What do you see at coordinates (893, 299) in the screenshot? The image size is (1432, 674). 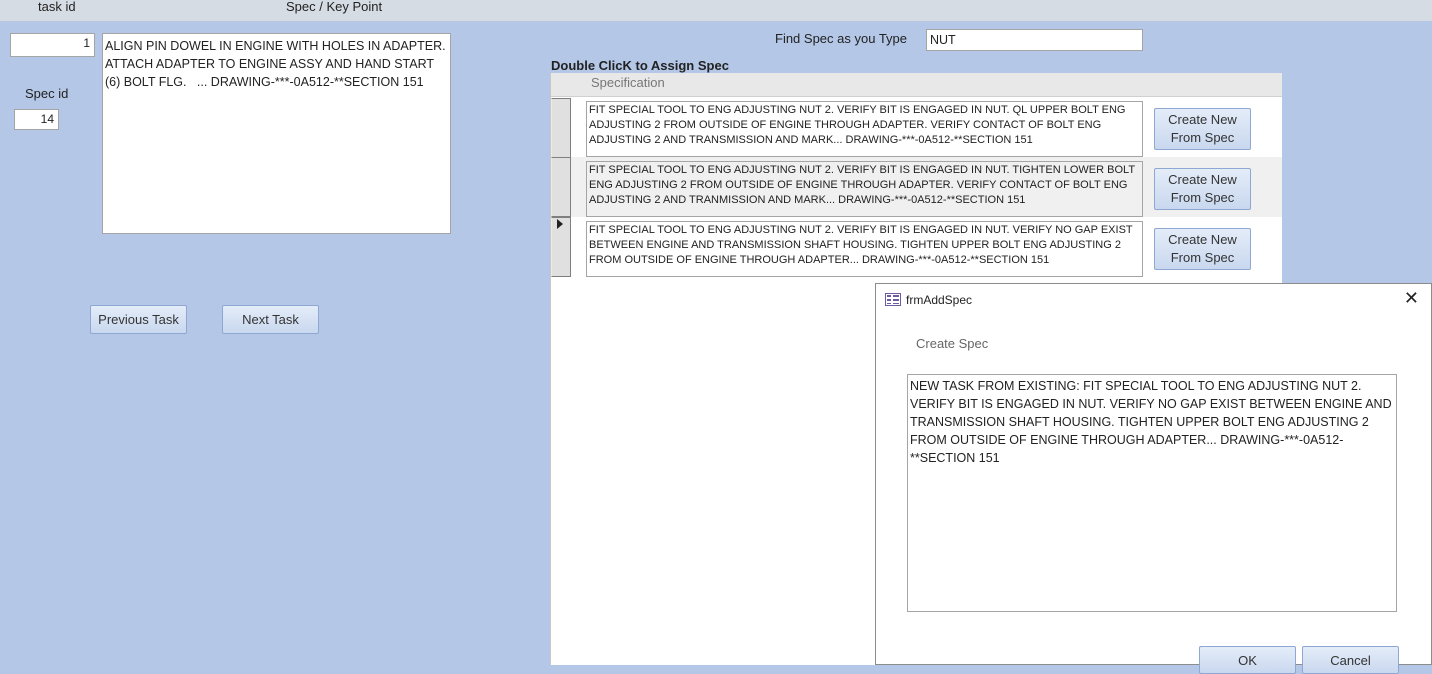 I see `form-icon` at bounding box center [893, 299].